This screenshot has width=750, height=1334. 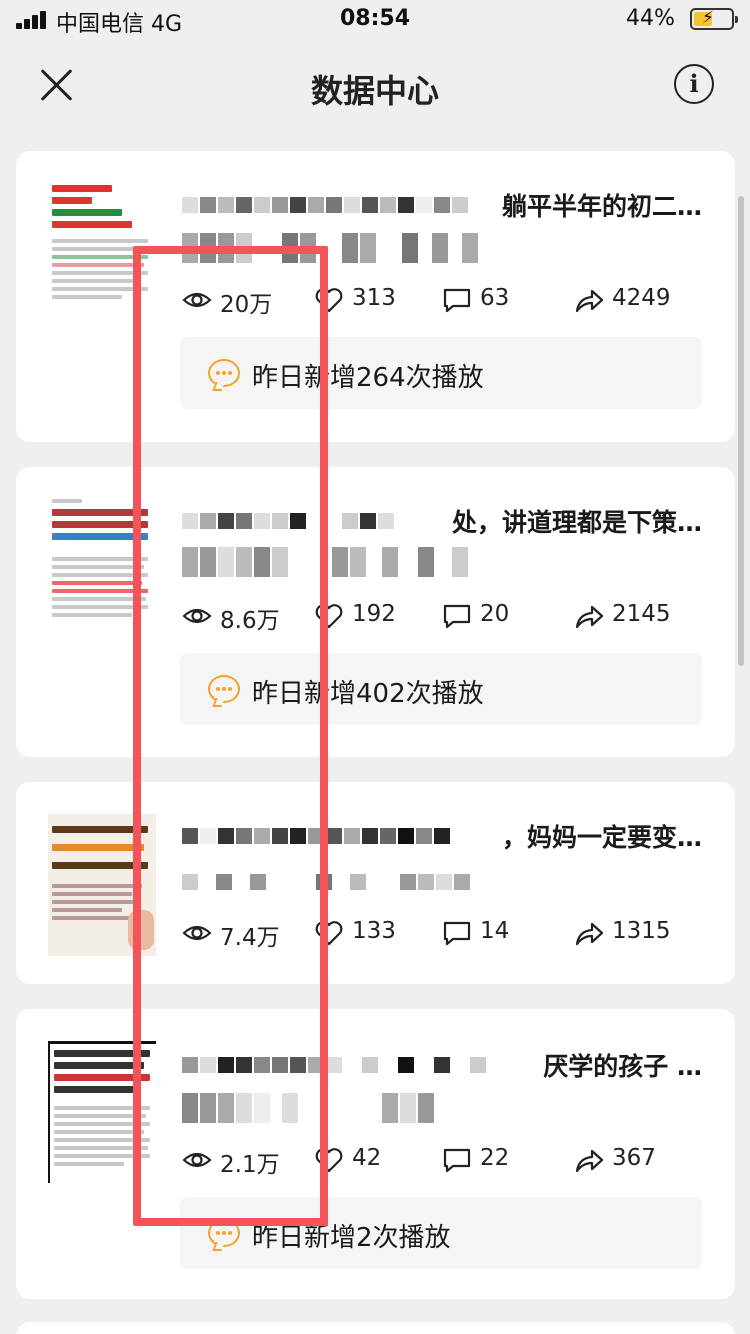 I want to click on likes-count: 133, so click(x=374, y=931).